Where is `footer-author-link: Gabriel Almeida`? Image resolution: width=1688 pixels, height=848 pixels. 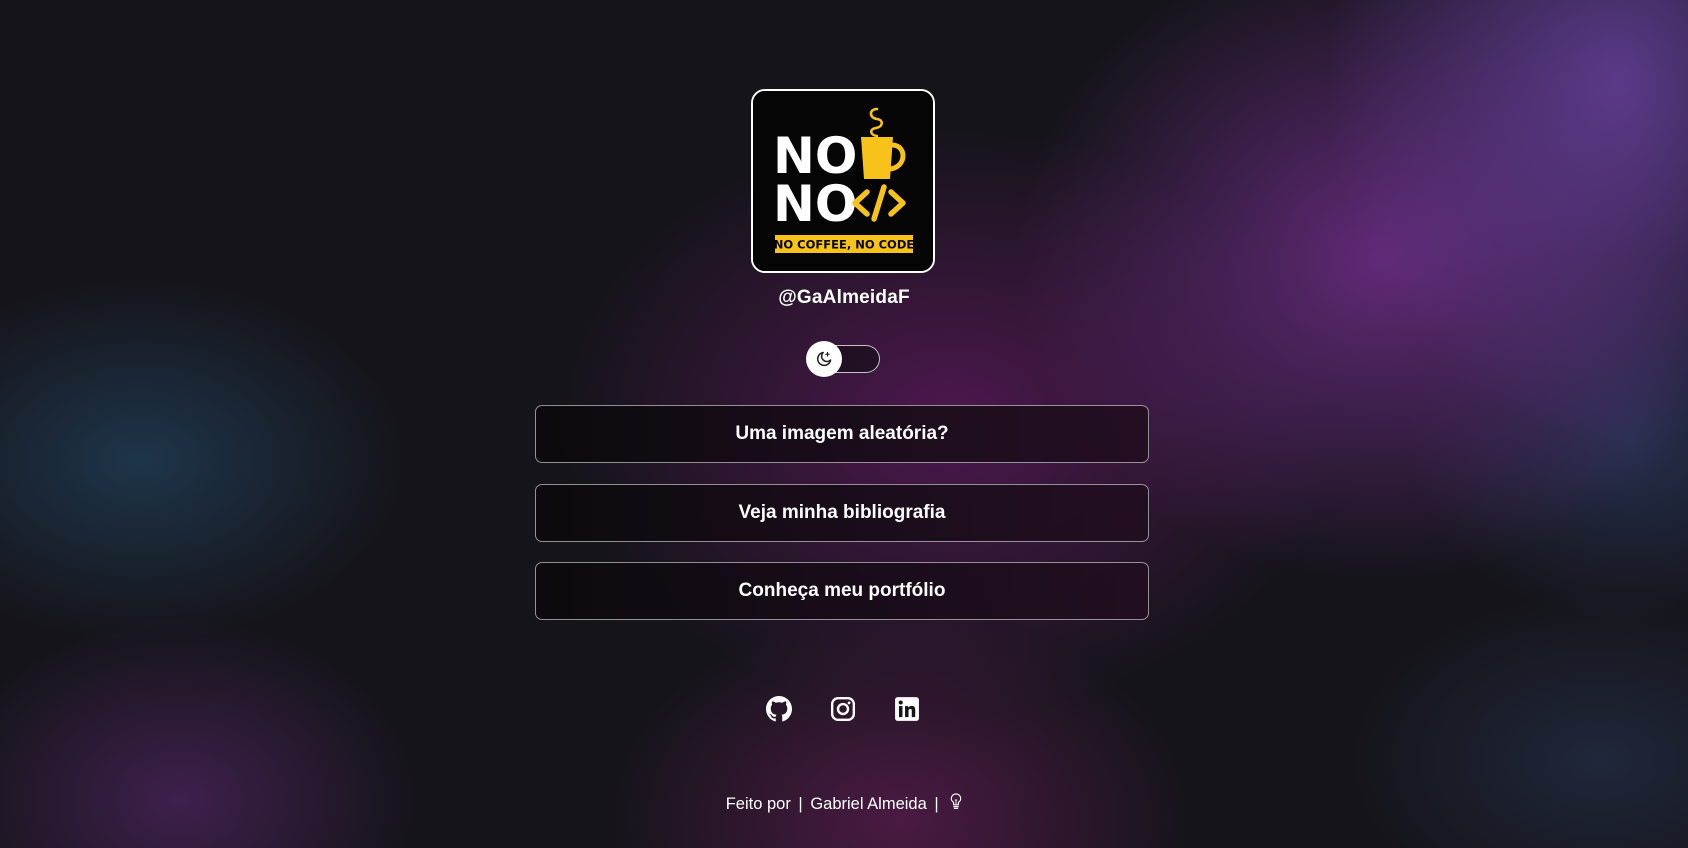
footer-author-link: Gabriel Almeida is located at coordinates (868, 804).